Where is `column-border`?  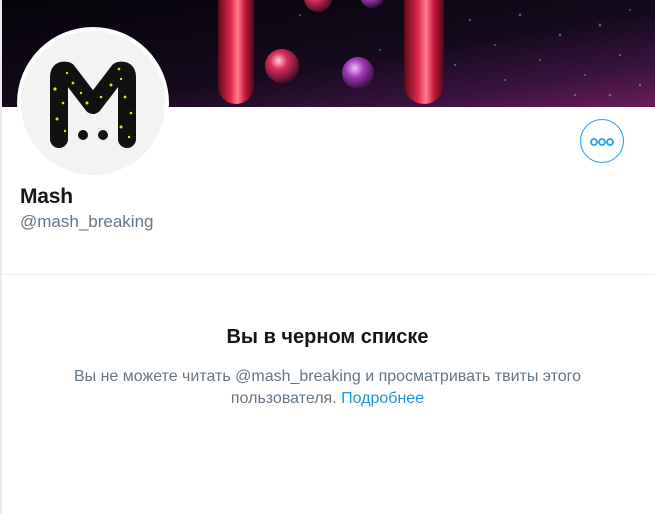
column-border is located at coordinates (1, 257).